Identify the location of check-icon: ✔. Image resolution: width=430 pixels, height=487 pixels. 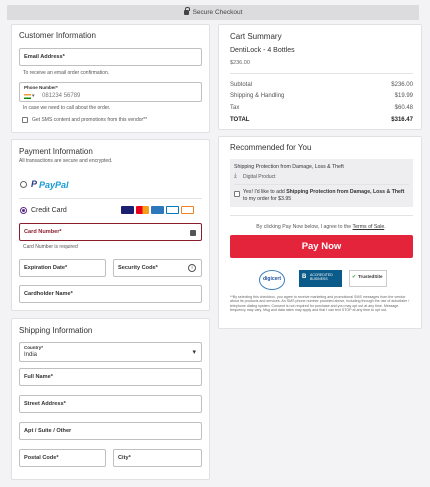
(354, 277).